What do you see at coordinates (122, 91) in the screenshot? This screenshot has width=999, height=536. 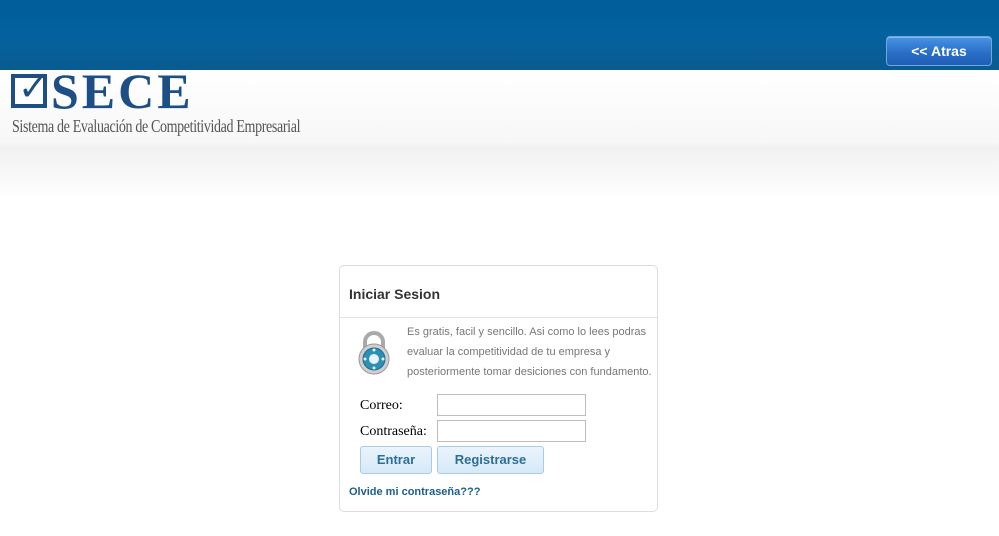 I see `logo-wordmark: SECE` at bounding box center [122, 91].